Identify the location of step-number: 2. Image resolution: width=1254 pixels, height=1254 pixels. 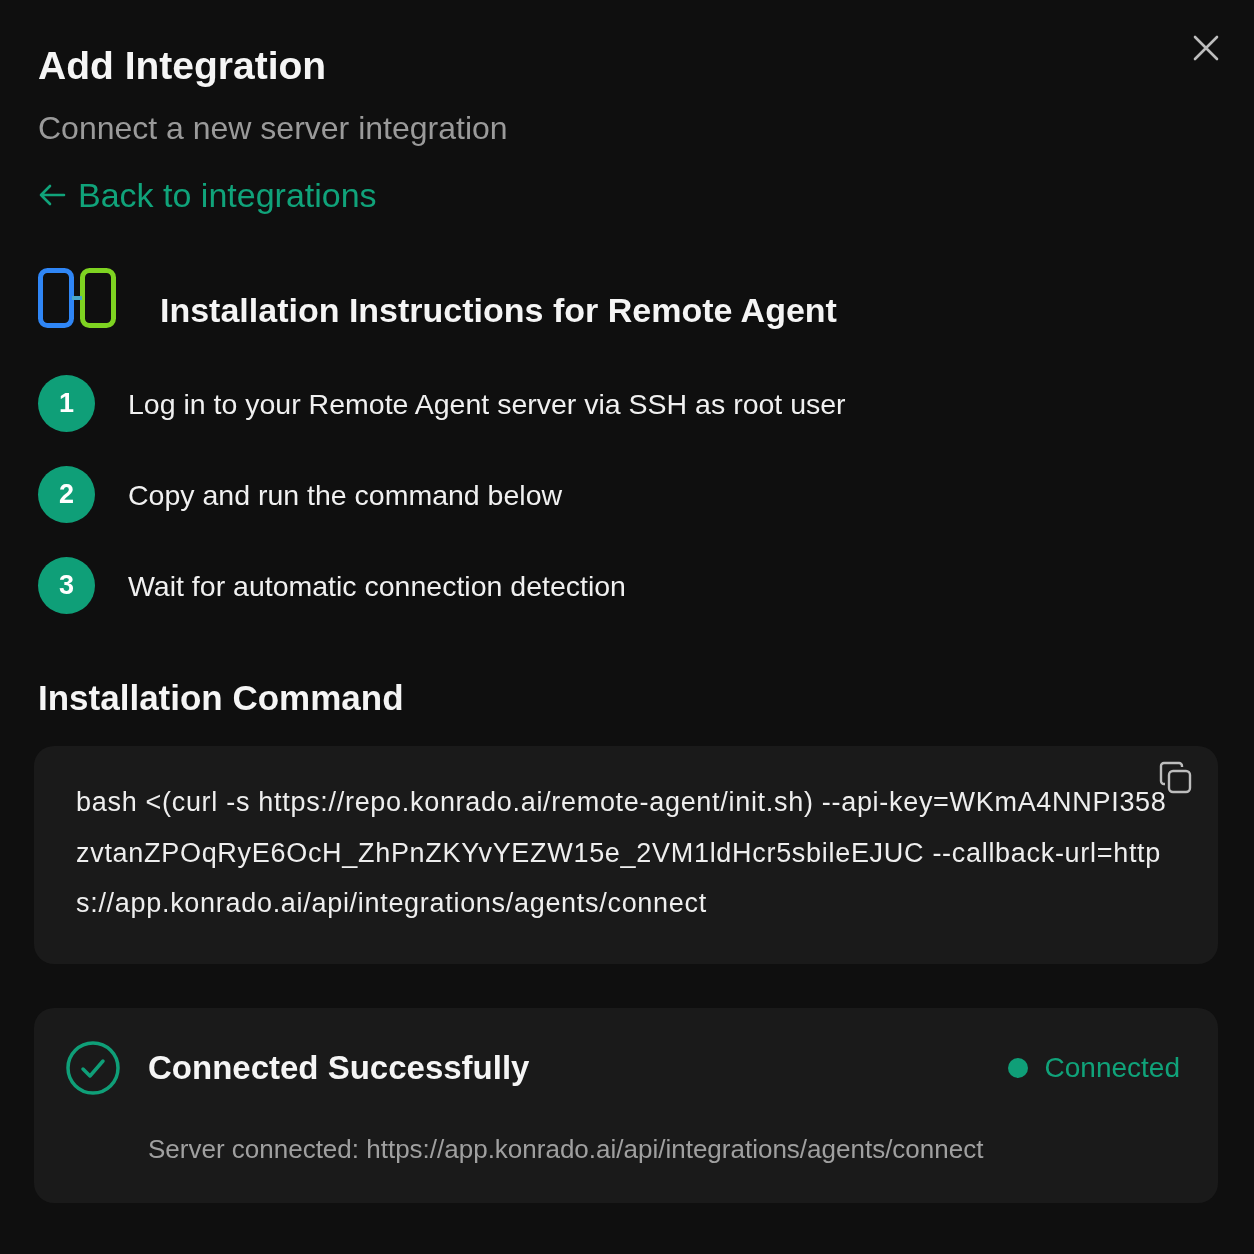
(66, 494).